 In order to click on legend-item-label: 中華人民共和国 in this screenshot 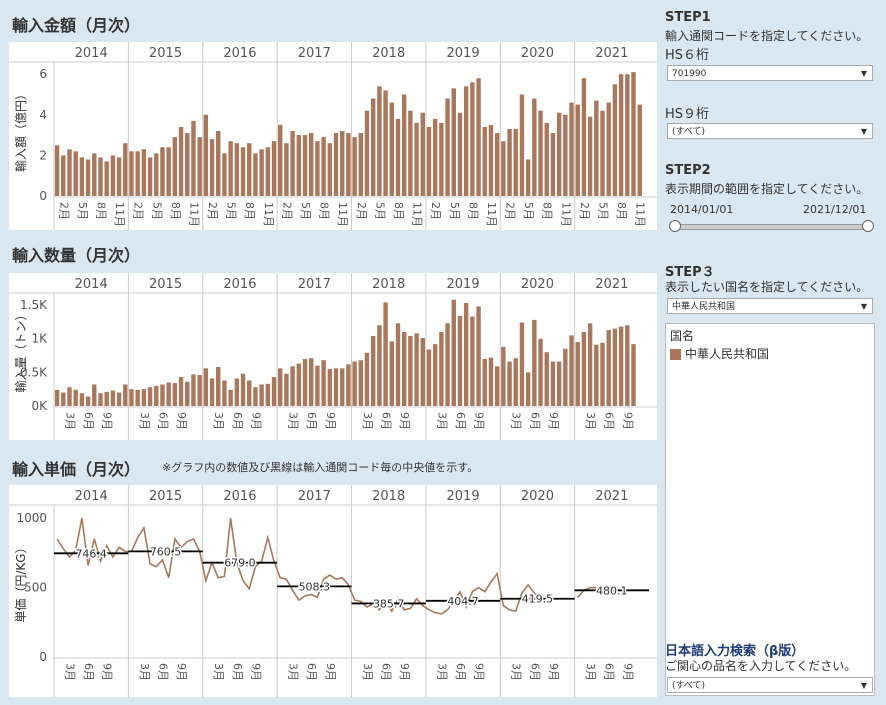, I will do `click(727, 354)`.